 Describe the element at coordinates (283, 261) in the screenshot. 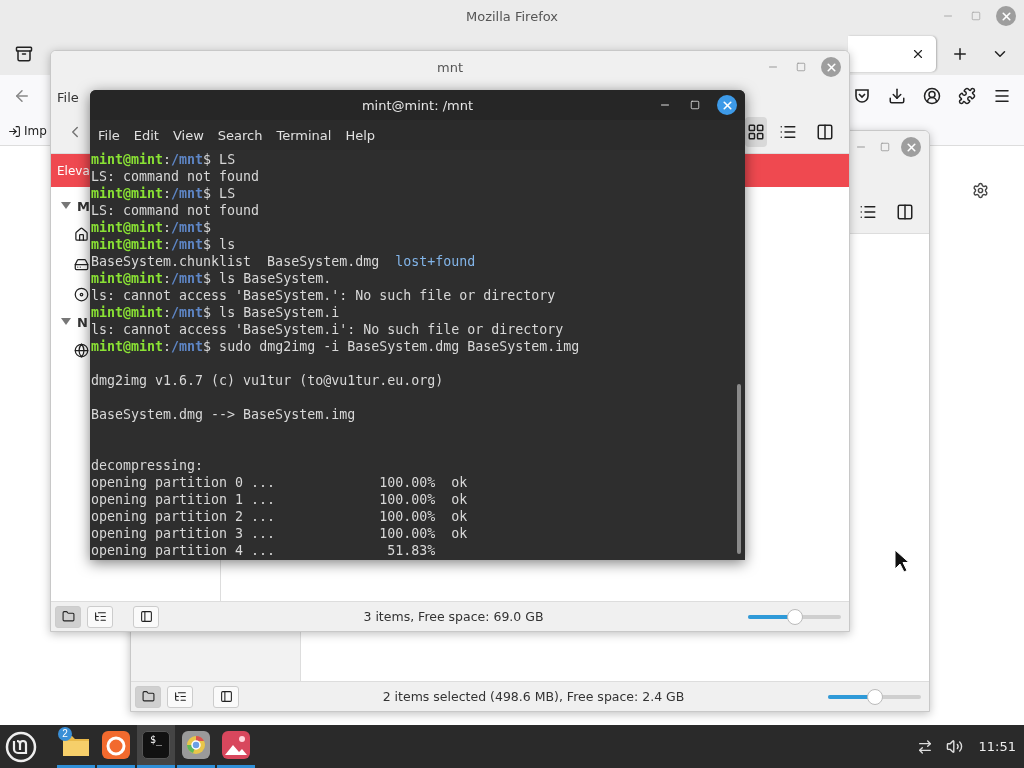

I see `terminal-line: BaseSystem.chunklist BaseSystem.dmg lost+found` at that location.